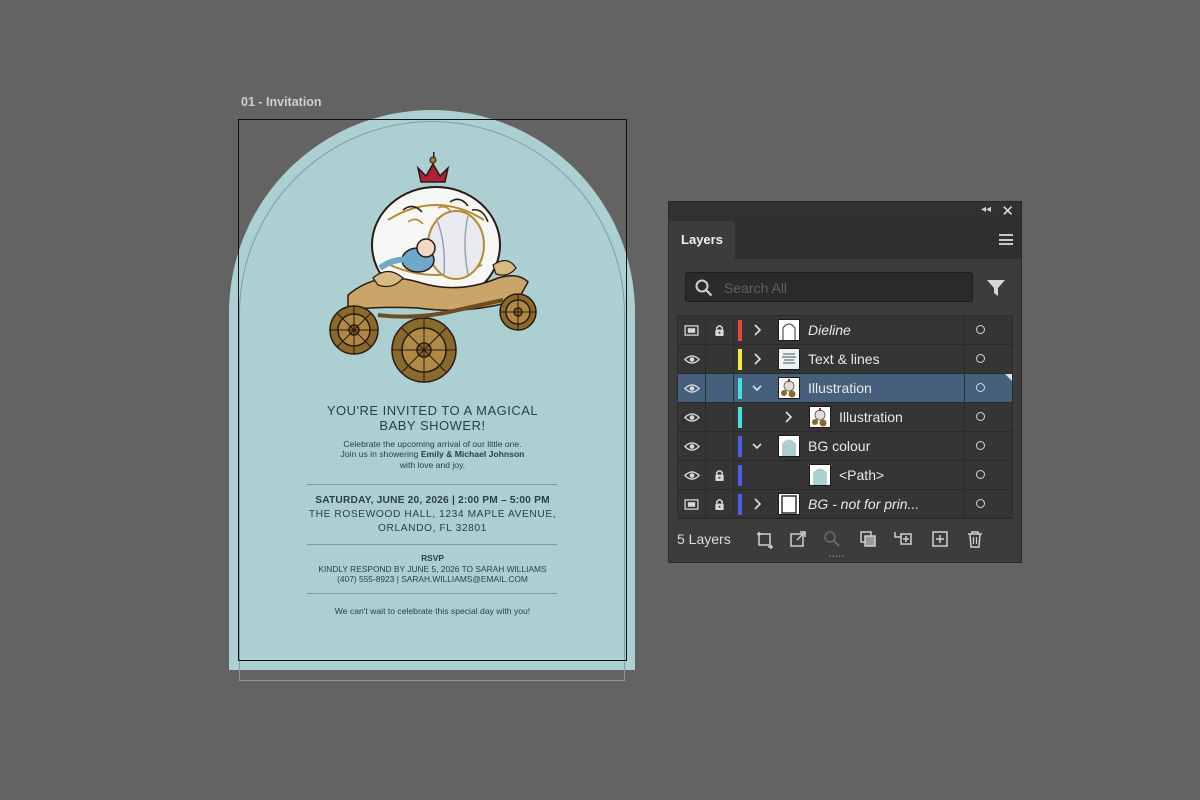 Image resolution: width=1200 pixels, height=800 pixels. I want to click on selection-indicator, so click(1008, 377).